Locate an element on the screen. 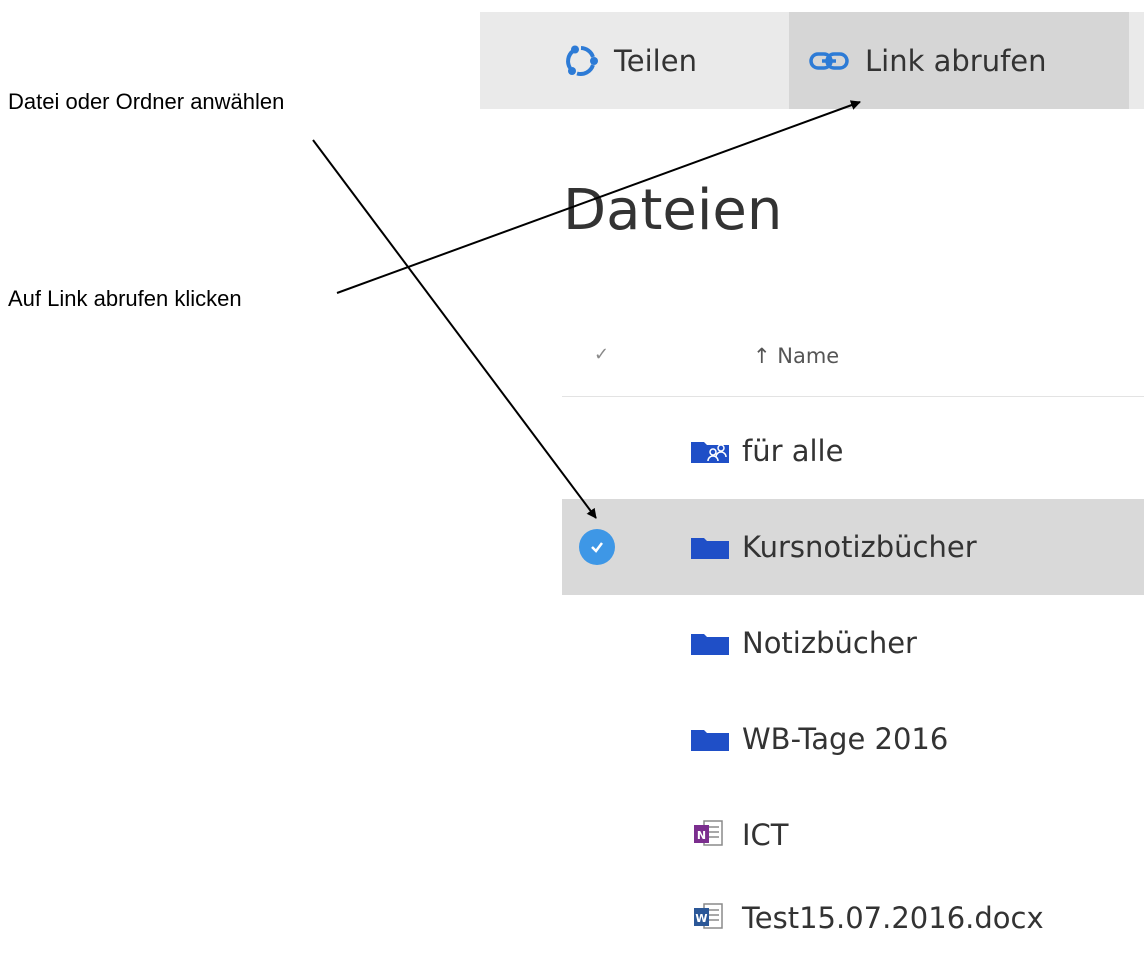  arrow-to-selected-item is located at coordinates (454, 329).